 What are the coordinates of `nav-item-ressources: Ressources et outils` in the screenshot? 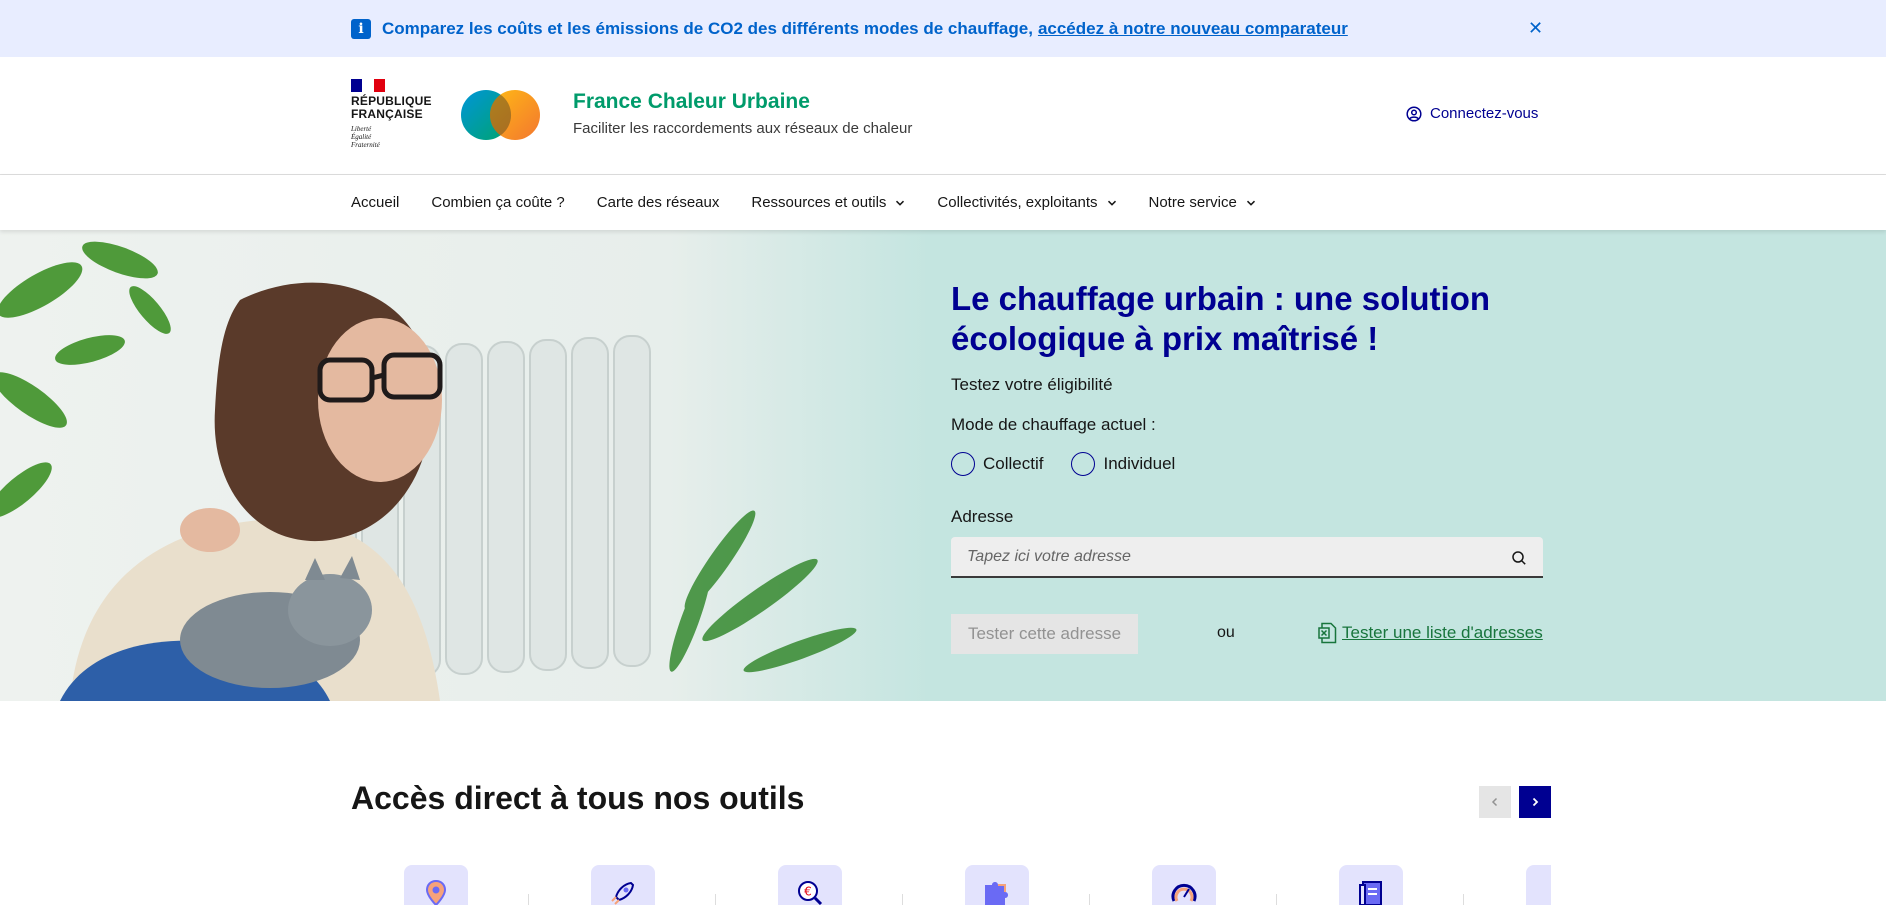 It's located at (828, 202).